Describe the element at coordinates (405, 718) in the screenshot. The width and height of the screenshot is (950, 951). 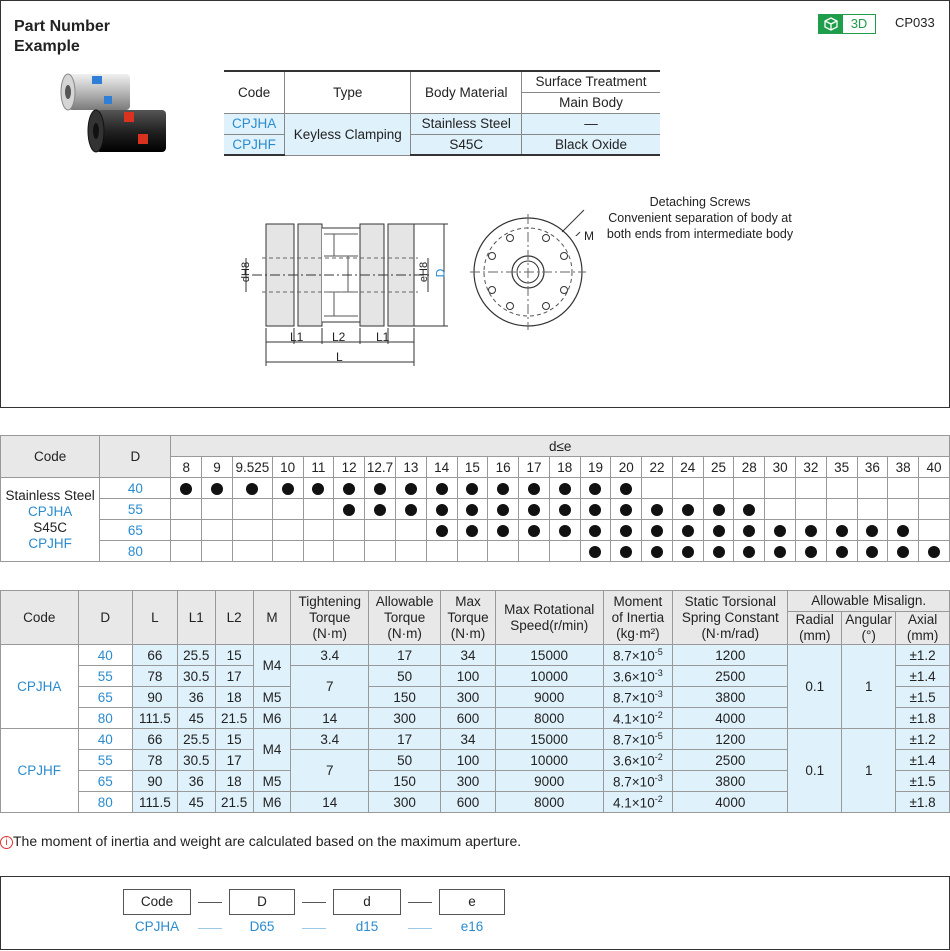
I see `allowable-torque-cell: 300` at that location.